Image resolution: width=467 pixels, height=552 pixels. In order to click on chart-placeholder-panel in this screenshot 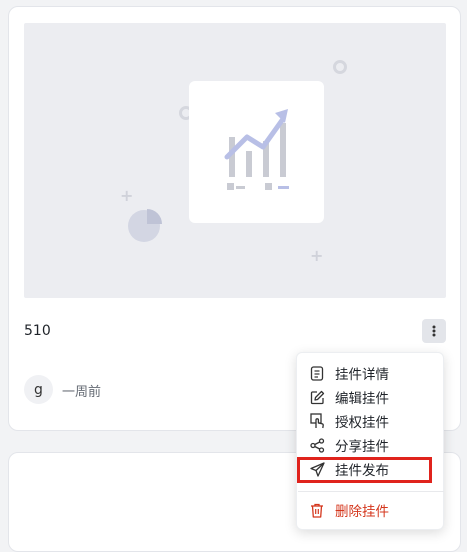, I will do `click(256, 152)`.